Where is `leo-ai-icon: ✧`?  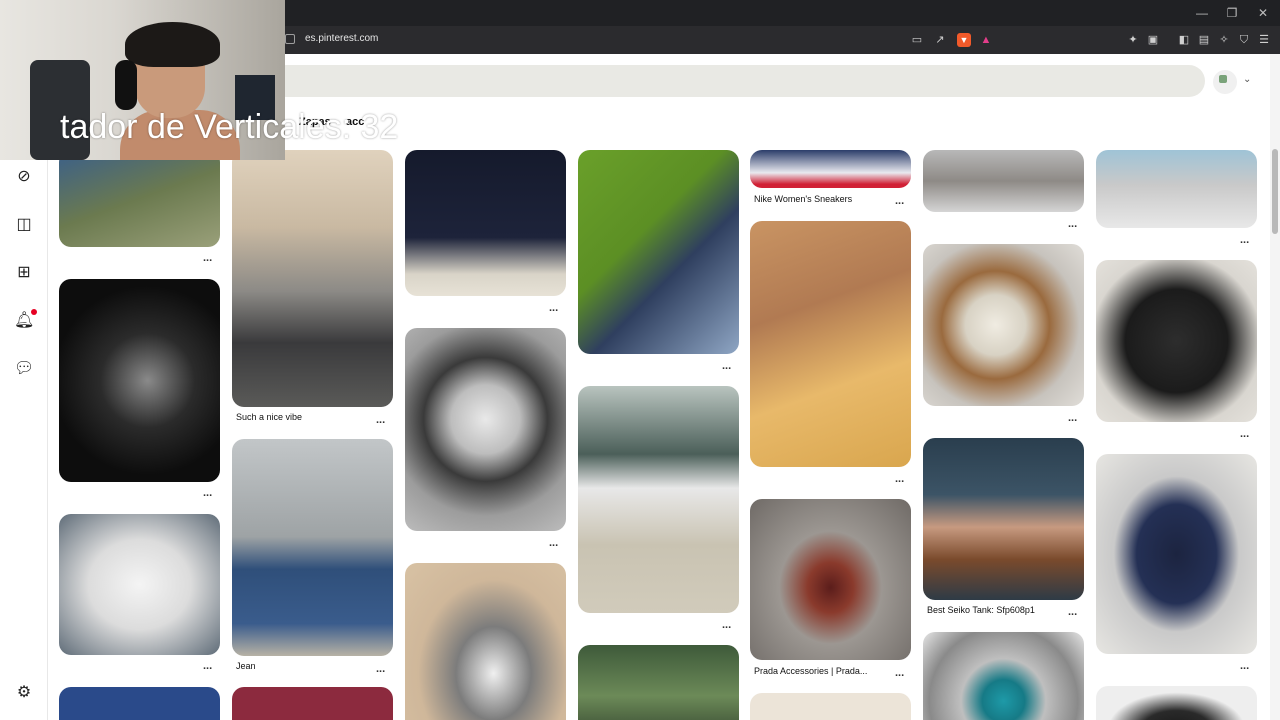 leo-ai-icon: ✧ is located at coordinates (1224, 40).